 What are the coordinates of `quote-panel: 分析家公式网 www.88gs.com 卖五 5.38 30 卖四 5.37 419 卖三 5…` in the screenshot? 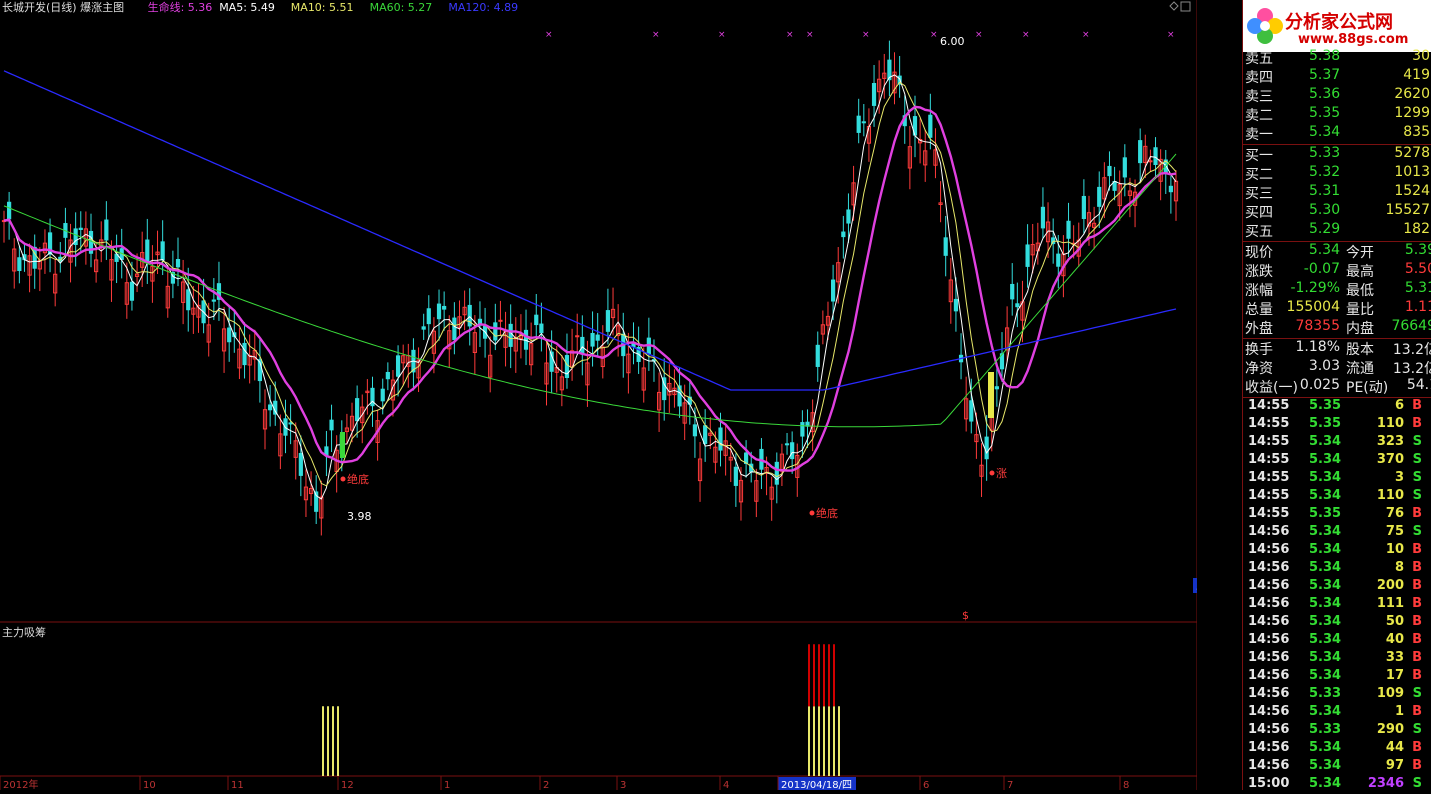 It's located at (1336, 395).